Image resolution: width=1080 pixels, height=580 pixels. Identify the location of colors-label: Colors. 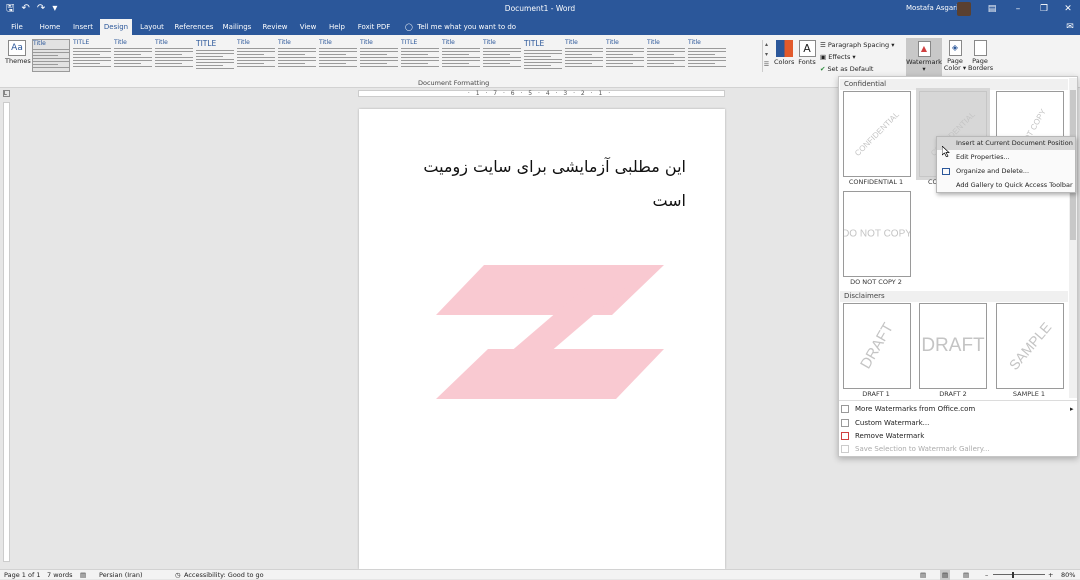
(784, 62).